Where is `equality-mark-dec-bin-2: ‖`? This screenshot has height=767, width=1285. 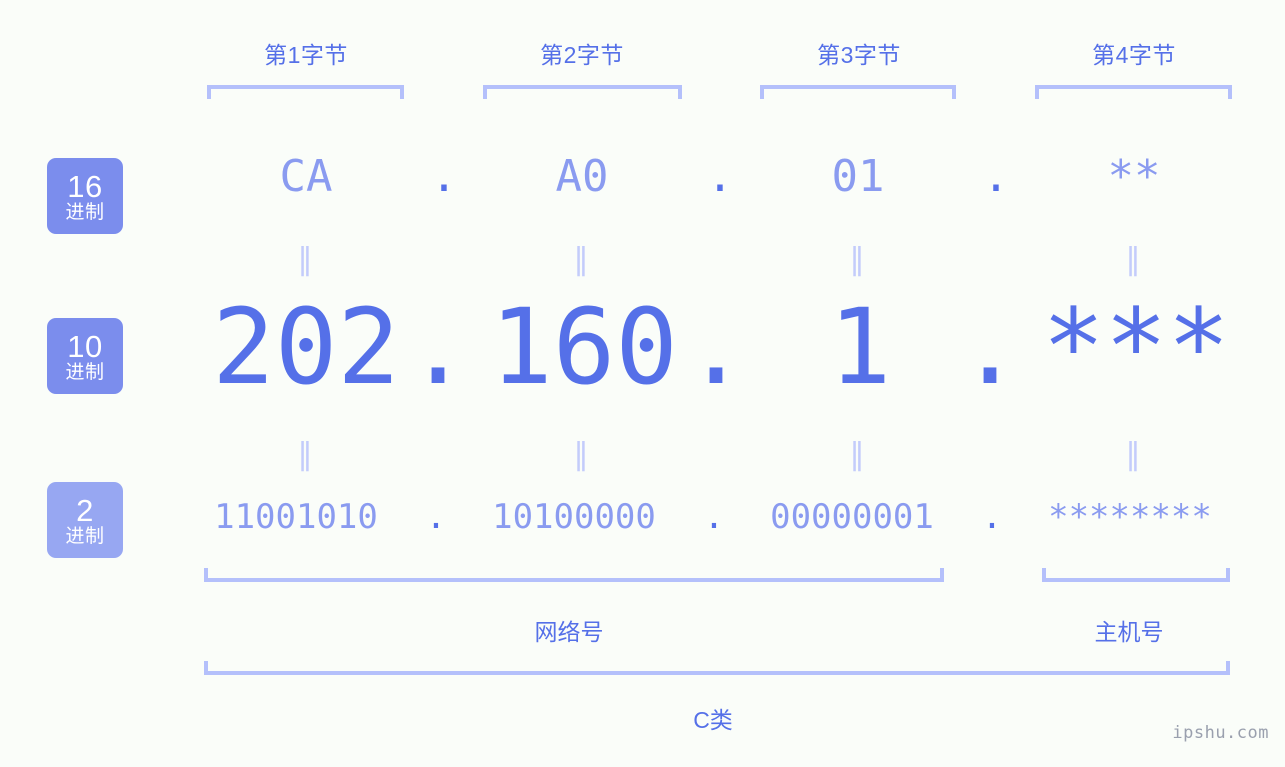 equality-mark-dec-bin-2: ‖ is located at coordinates (582, 454).